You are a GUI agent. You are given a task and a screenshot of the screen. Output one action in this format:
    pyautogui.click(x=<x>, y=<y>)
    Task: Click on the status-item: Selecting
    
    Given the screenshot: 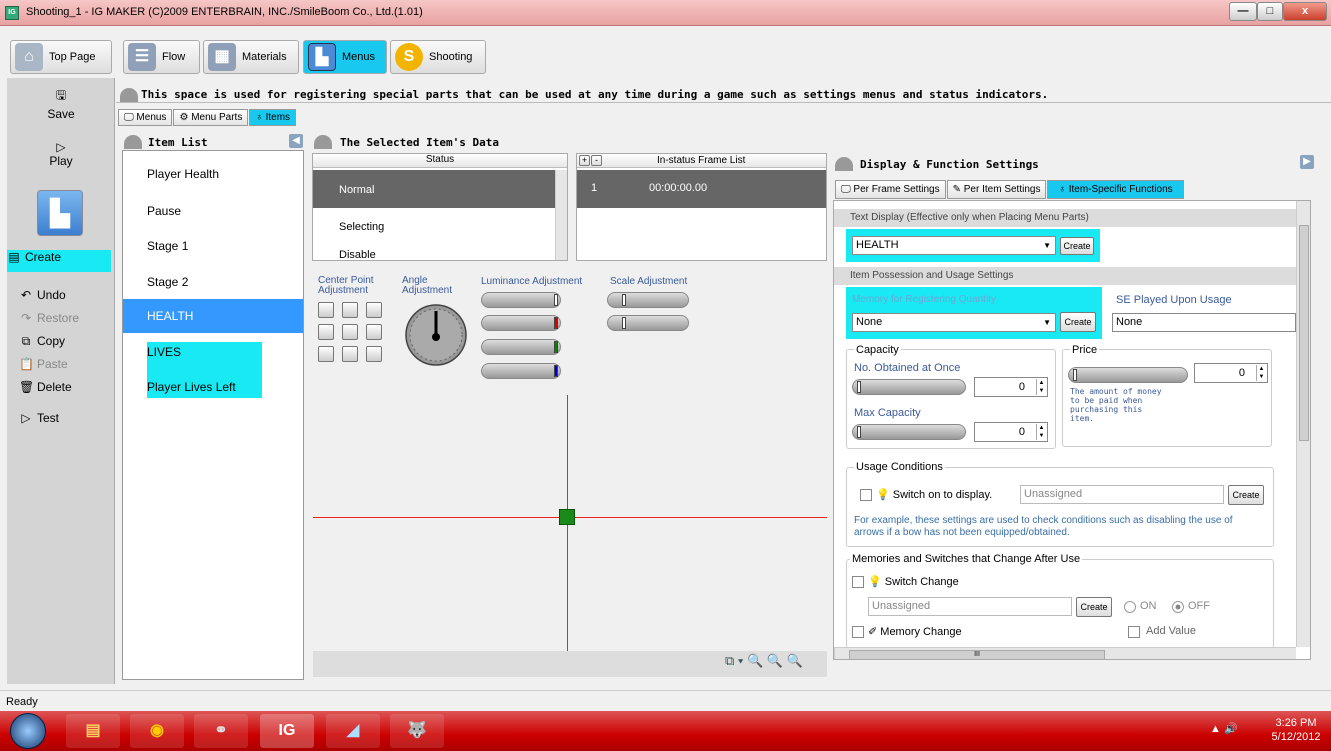 What is the action you would take?
    pyautogui.click(x=361, y=227)
    